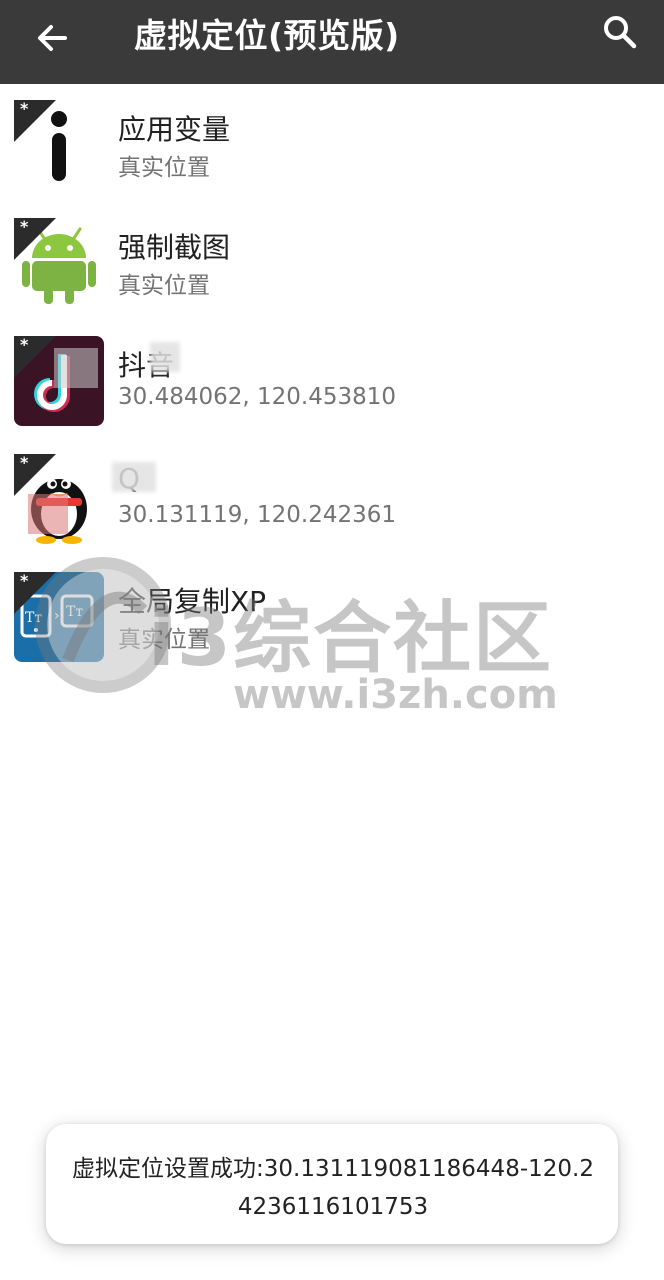 The width and height of the screenshot is (664, 1280). What do you see at coordinates (59, 498) in the screenshot?
I see `qq-penguin-icon: *` at bounding box center [59, 498].